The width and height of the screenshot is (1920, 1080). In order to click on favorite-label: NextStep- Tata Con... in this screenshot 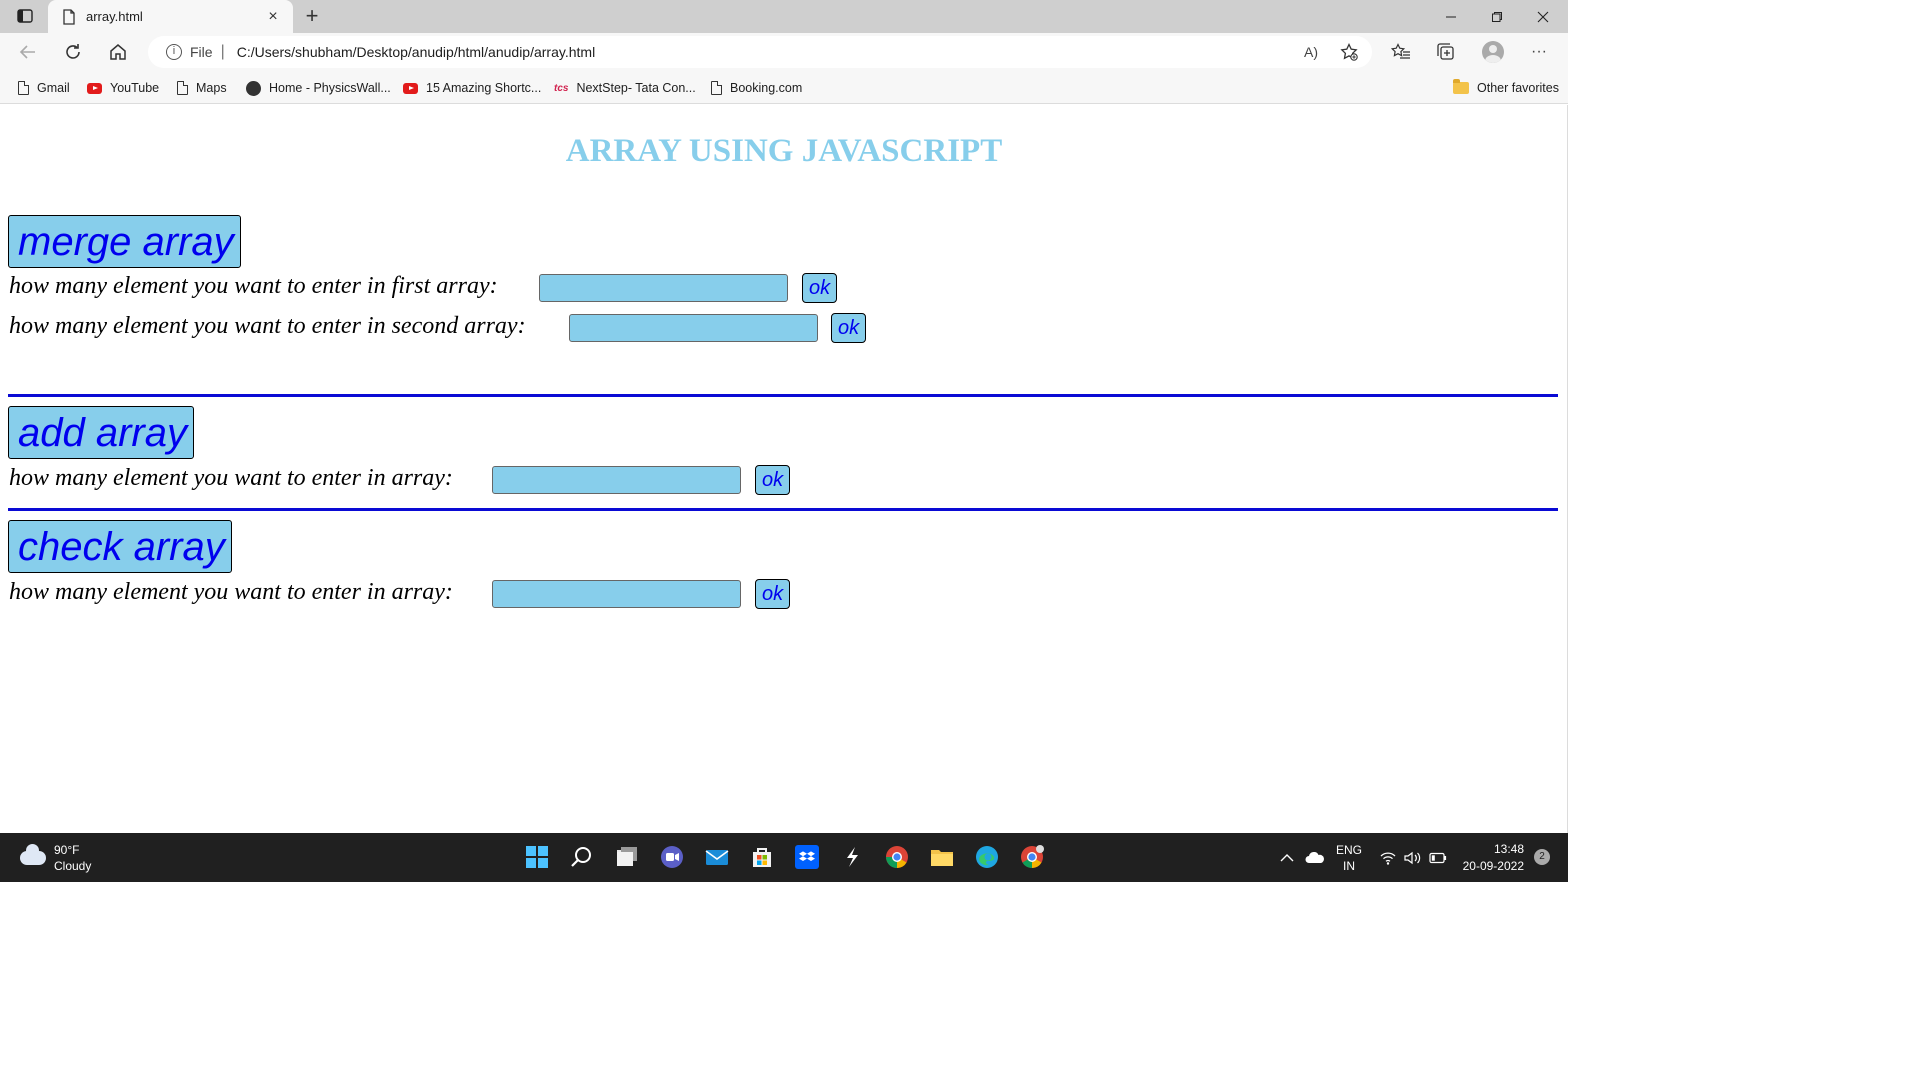, I will do `click(636, 88)`.